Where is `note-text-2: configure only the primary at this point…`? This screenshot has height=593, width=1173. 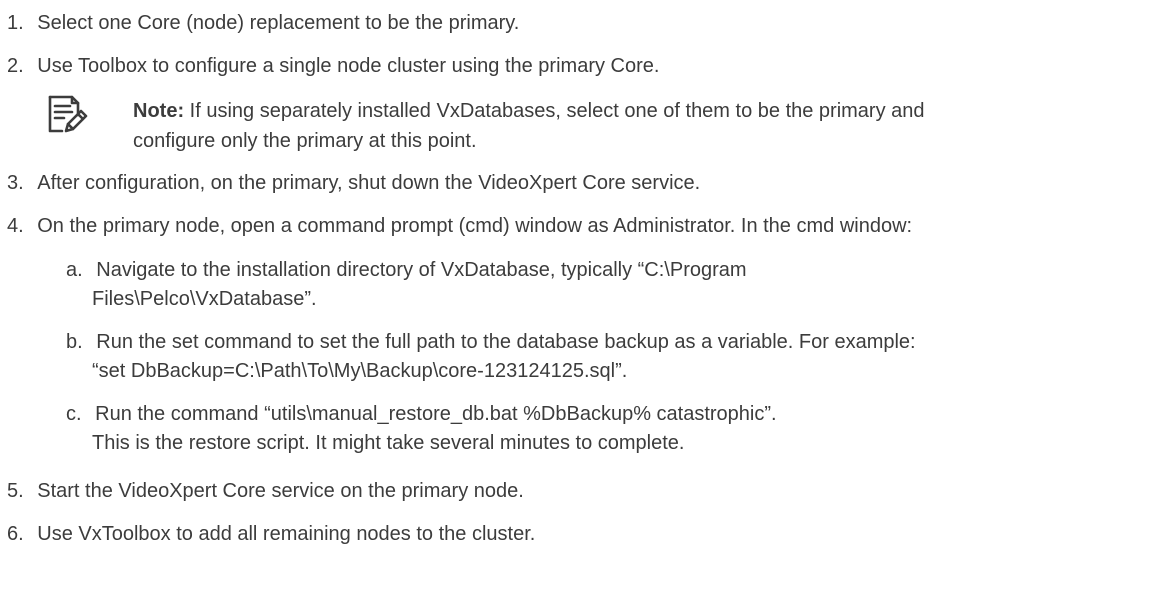
note-text-2: configure only the primary at this point… is located at coordinates (305, 141).